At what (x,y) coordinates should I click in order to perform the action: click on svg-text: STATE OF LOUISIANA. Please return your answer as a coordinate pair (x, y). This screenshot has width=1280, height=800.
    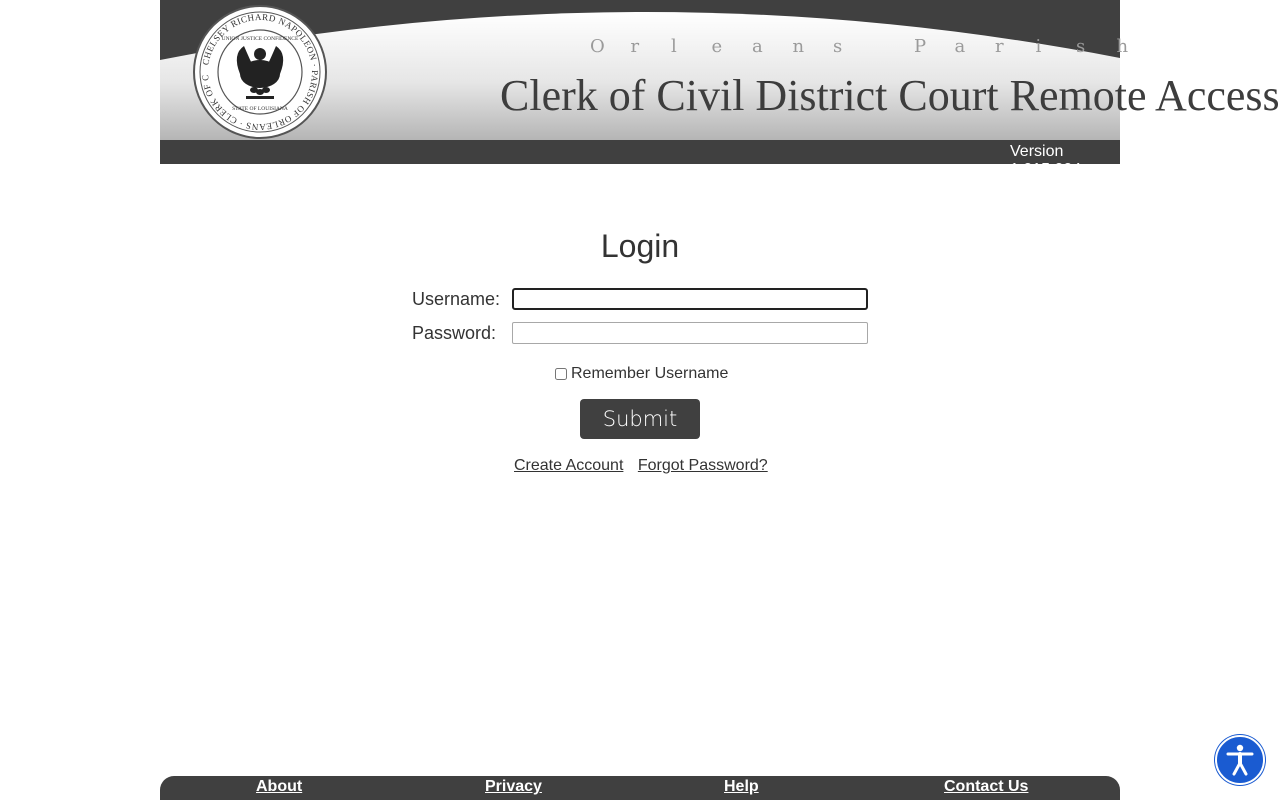
    Looking at the image, I should click on (260, 109).